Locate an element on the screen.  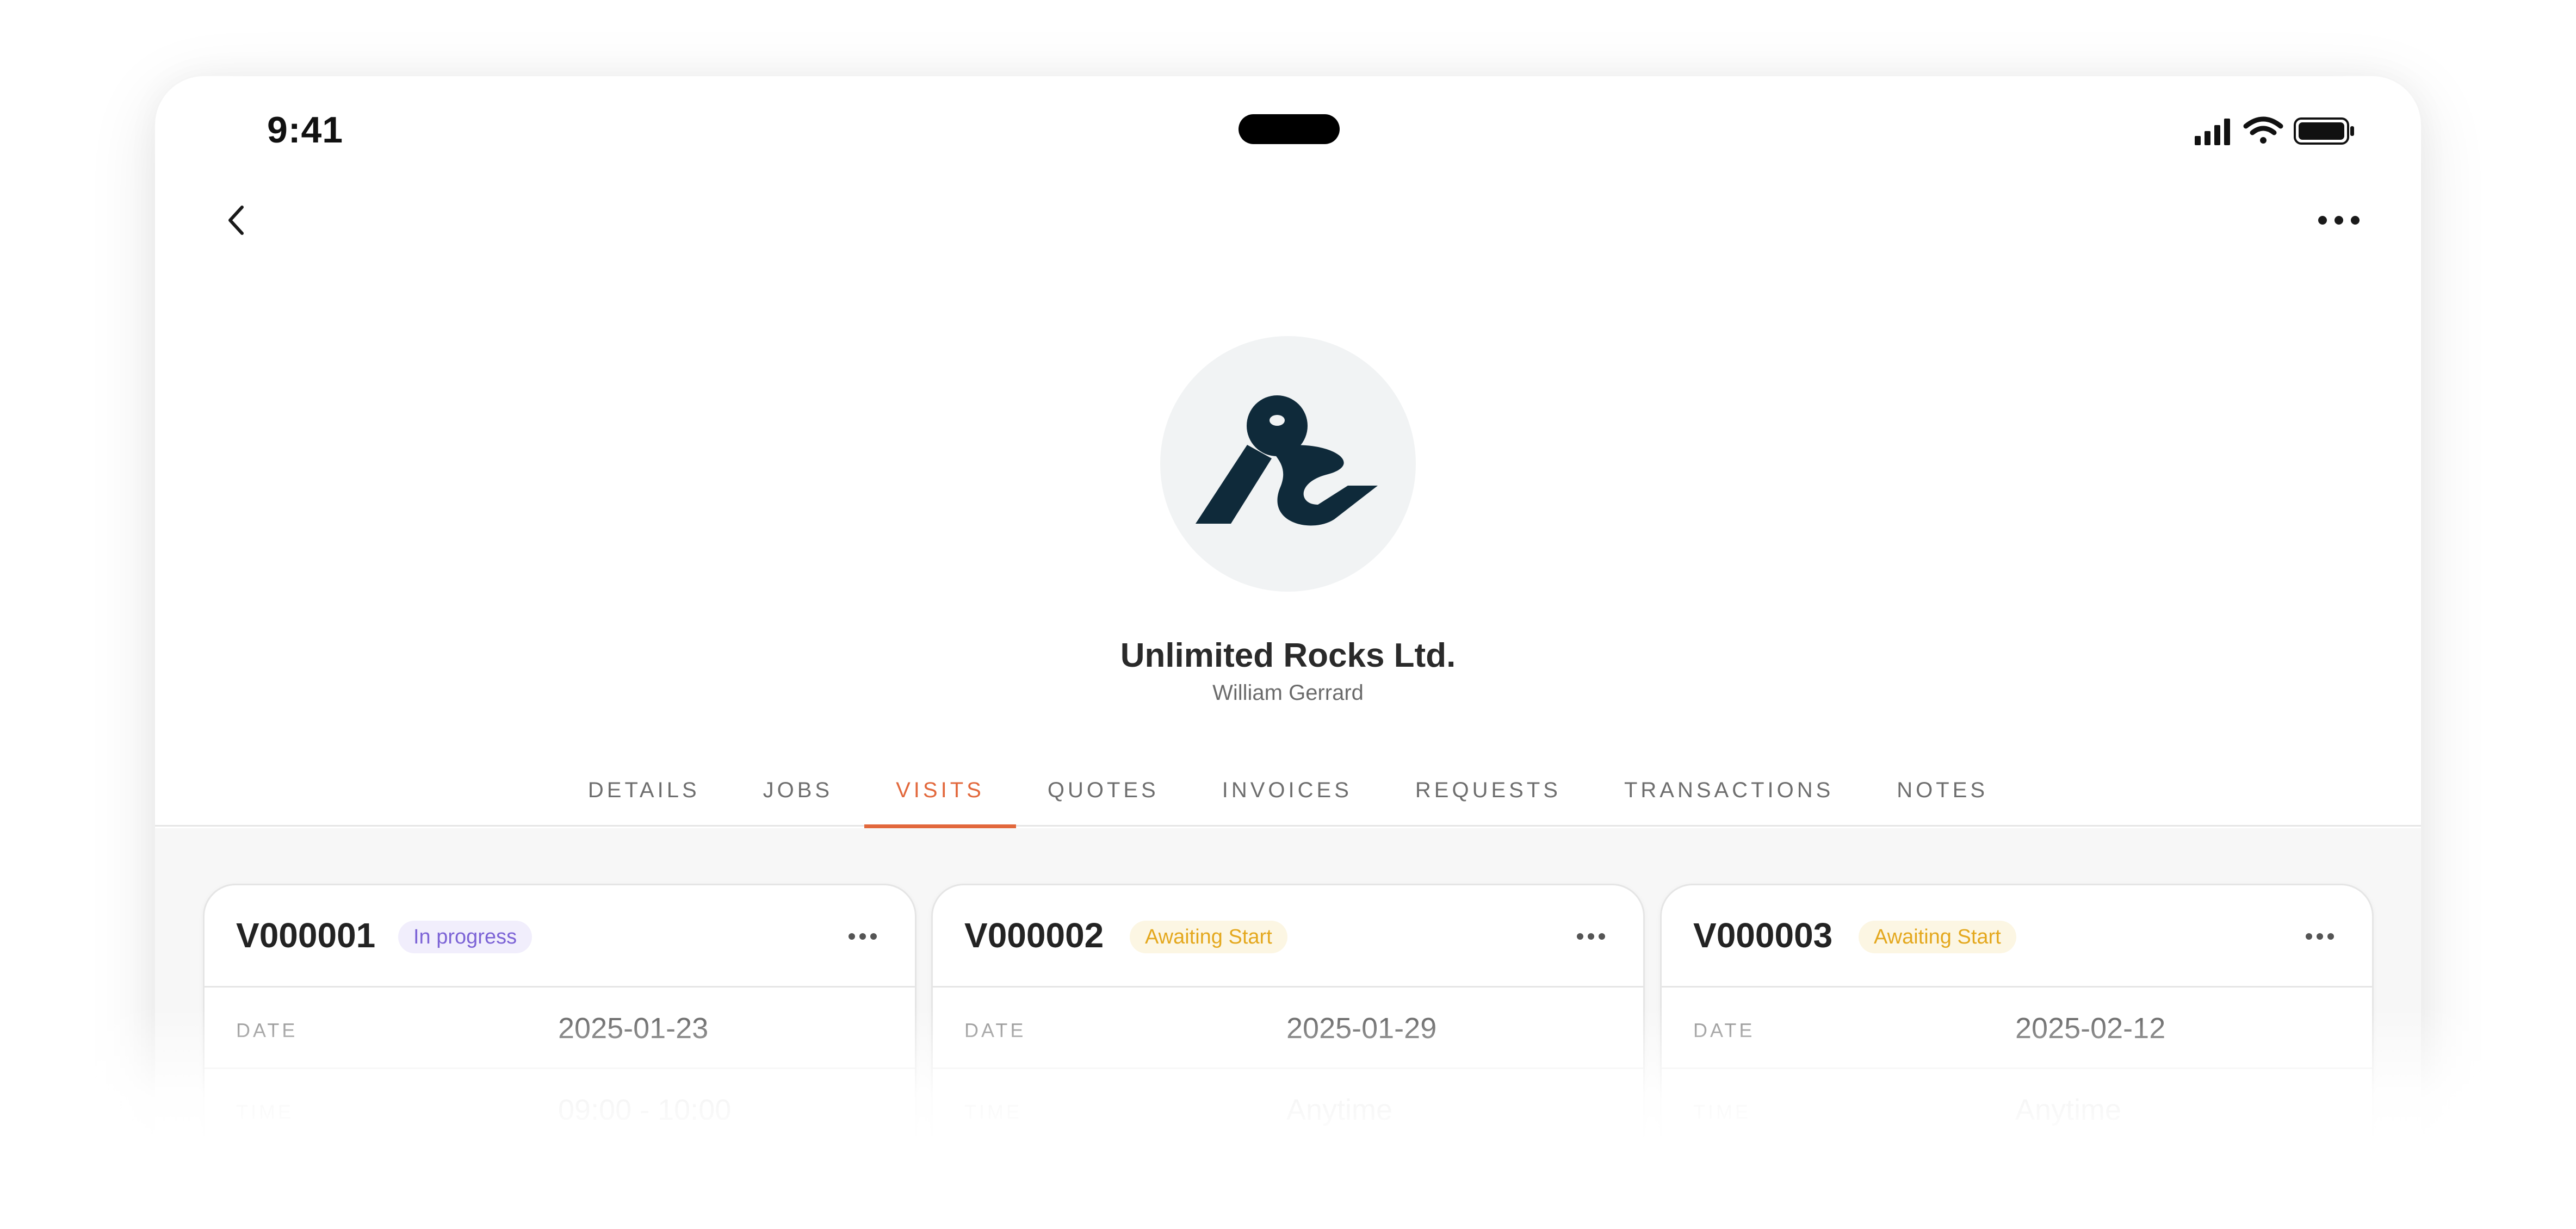
visit-date-row: DATE 2025-01-29 is located at coordinates (1288, 1028).